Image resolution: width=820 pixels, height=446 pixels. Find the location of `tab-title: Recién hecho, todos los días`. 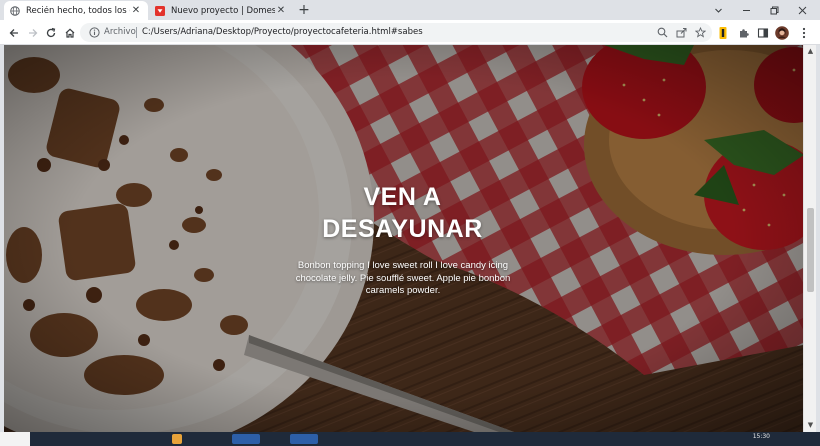

tab-title: Recién hecho, todos los días is located at coordinates (78, 10).